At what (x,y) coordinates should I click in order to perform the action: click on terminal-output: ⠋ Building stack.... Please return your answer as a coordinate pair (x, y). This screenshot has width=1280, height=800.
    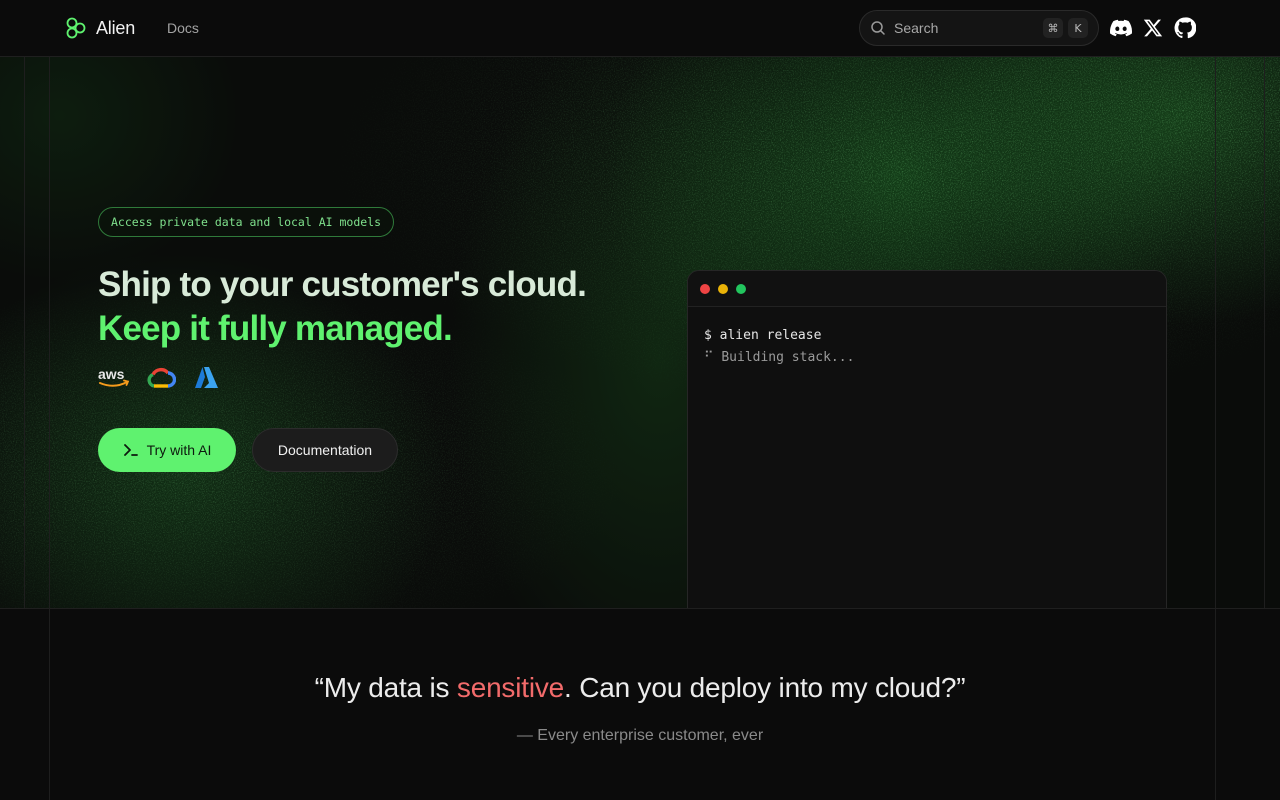
    Looking at the image, I should click on (779, 357).